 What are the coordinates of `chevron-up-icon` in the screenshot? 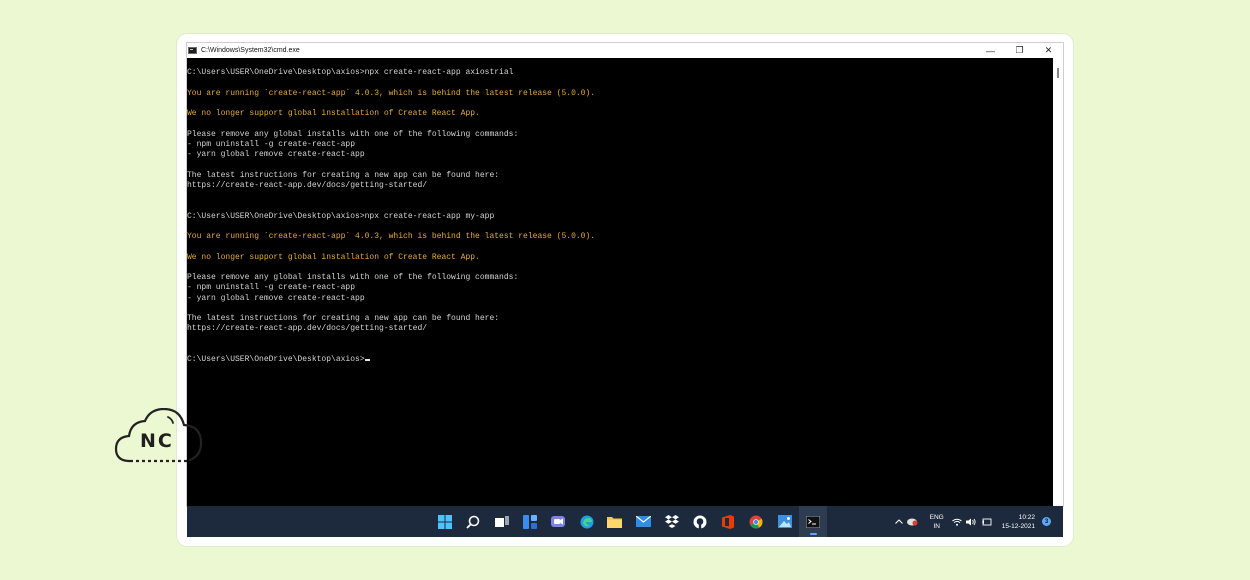 It's located at (898, 521).